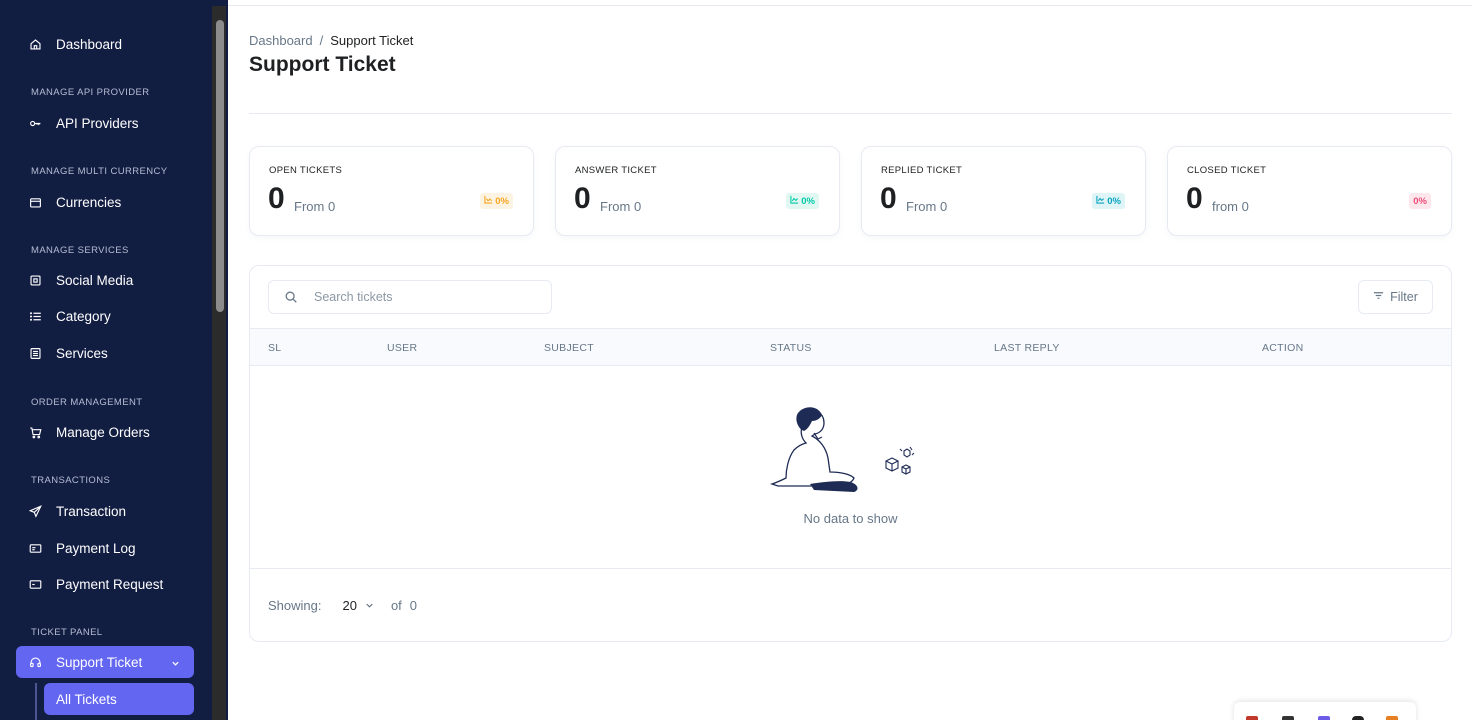 Image resolution: width=1472 pixels, height=720 pixels. I want to click on sidebar-section-label: ORDER MANAGEMENT, so click(87, 402).